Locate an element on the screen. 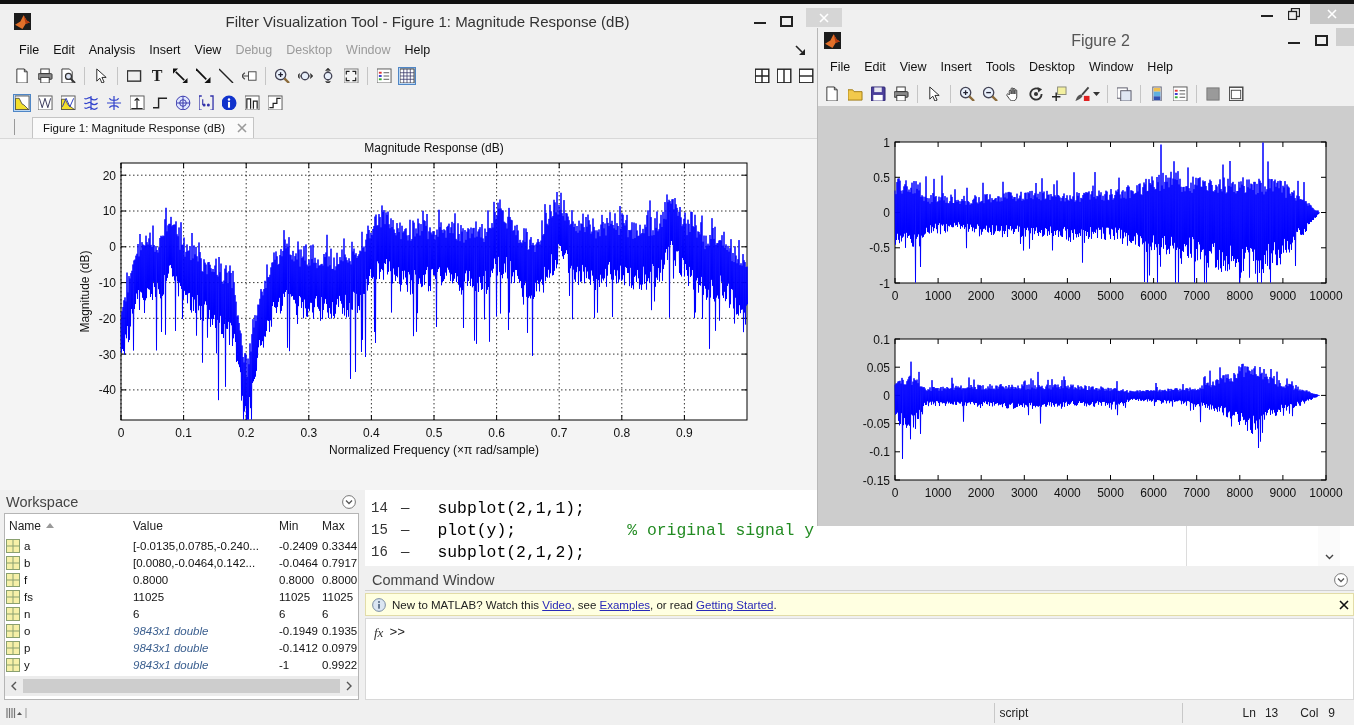  tab: Figure 1: Magnitude Response (dB) is located at coordinates (143, 127).